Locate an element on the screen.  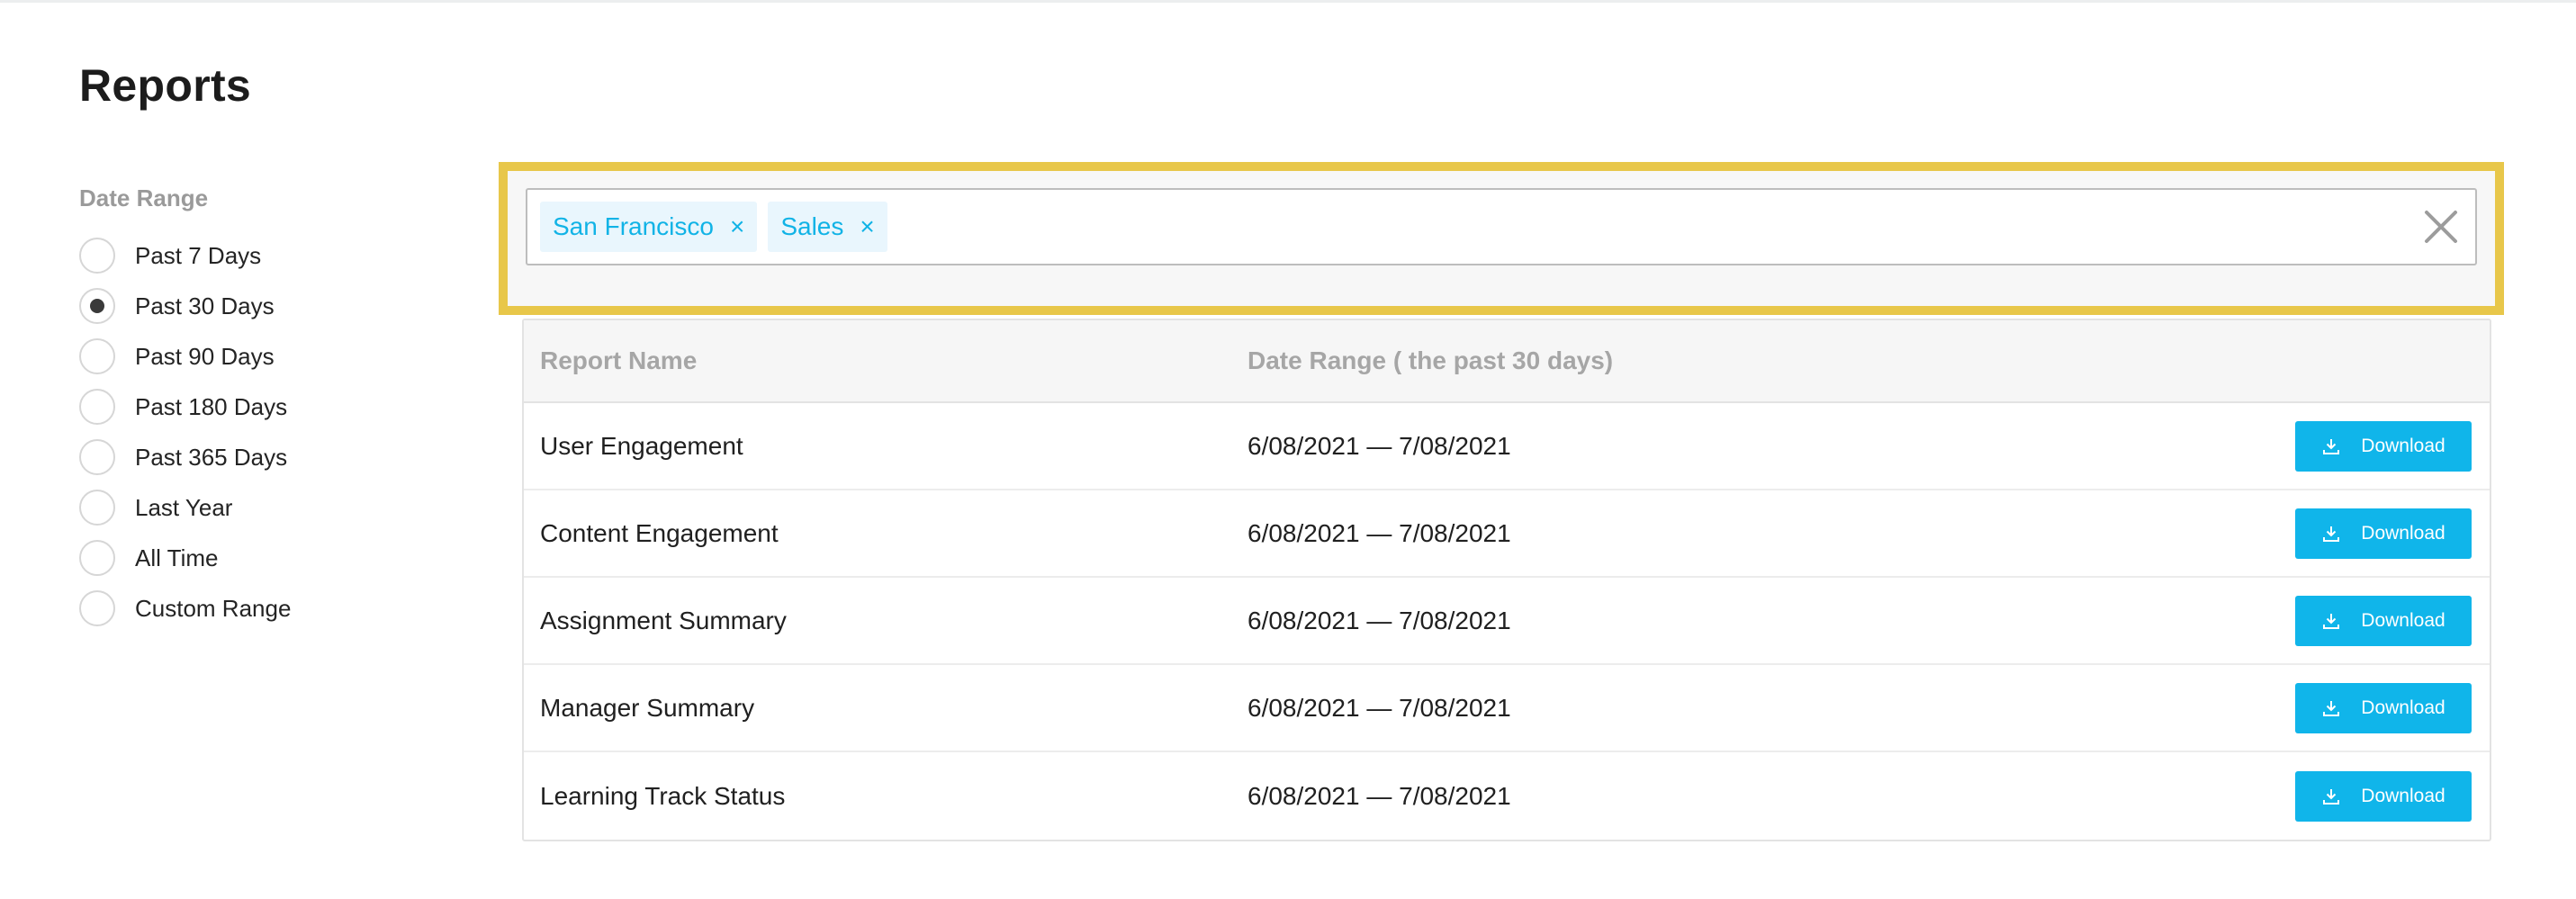
radio-label: Last Year is located at coordinates (184, 507).